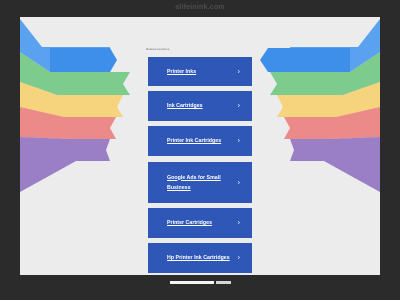 The image size is (400, 300). I want to click on related-link-ink-cartridges: Ink Cartridges ›, so click(200, 106).